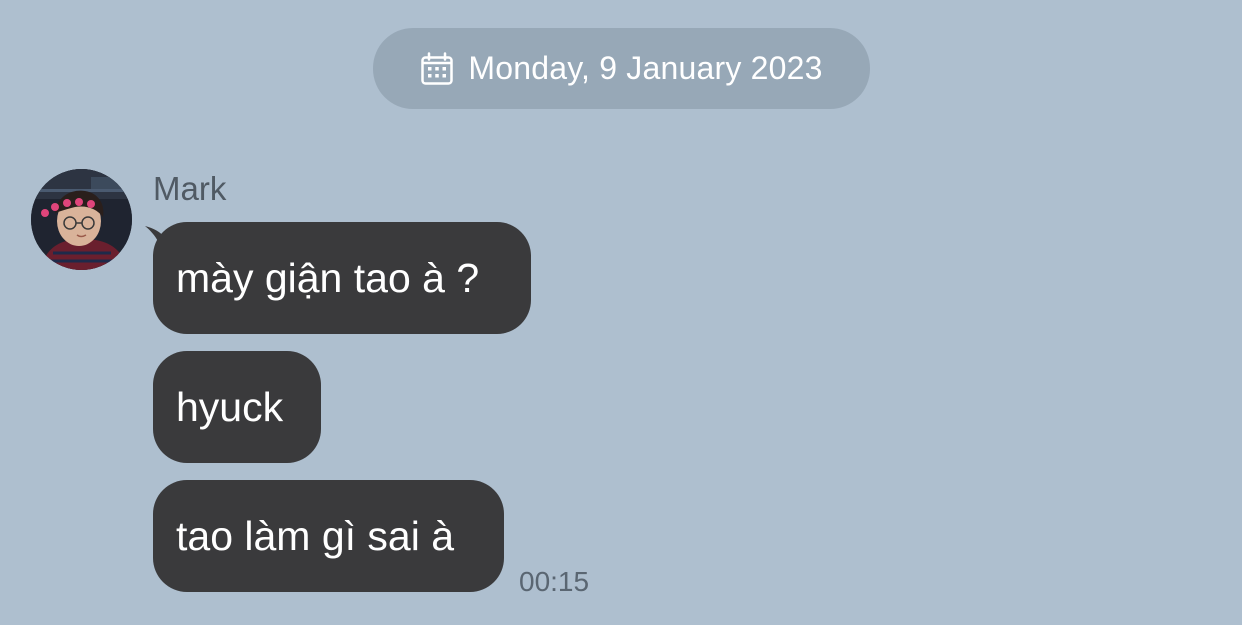 The image size is (1242, 625). What do you see at coordinates (230, 406) in the screenshot?
I see `message-text: hyuck` at bounding box center [230, 406].